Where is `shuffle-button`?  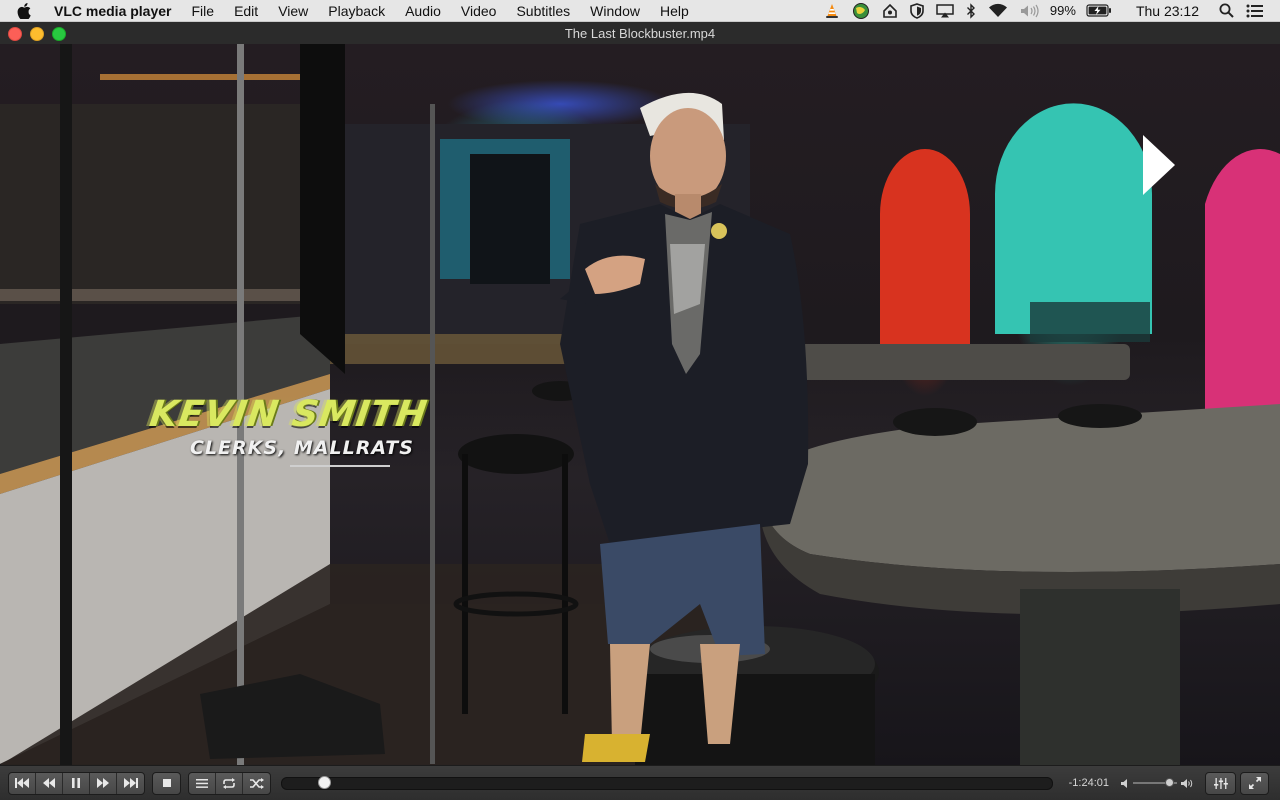 shuffle-button is located at coordinates (256, 783).